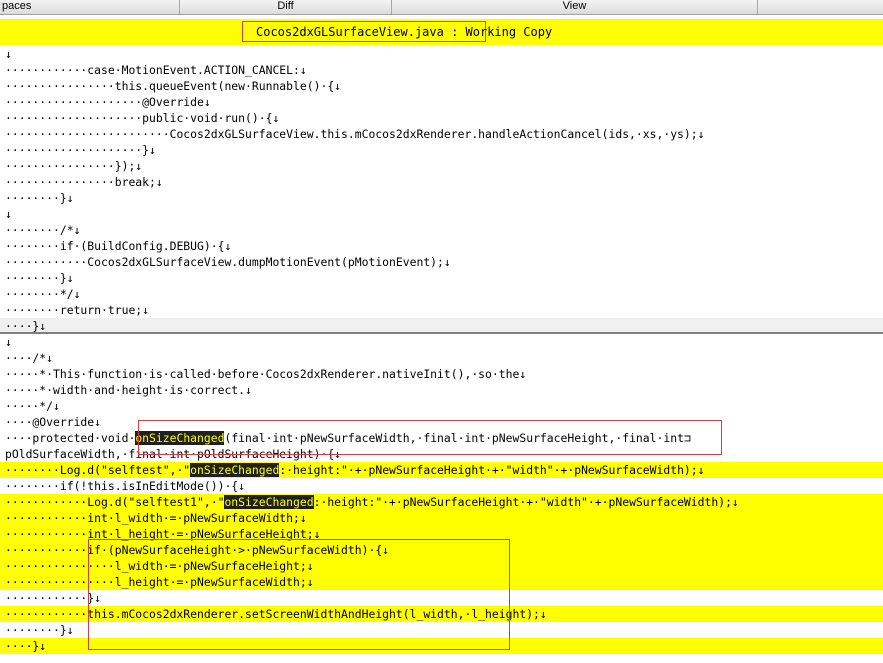 Image resolution: width=883 pixels, height=663 pixels. I want to click on code-text: ············Log.d("selftest1",·", so click(115, 502).